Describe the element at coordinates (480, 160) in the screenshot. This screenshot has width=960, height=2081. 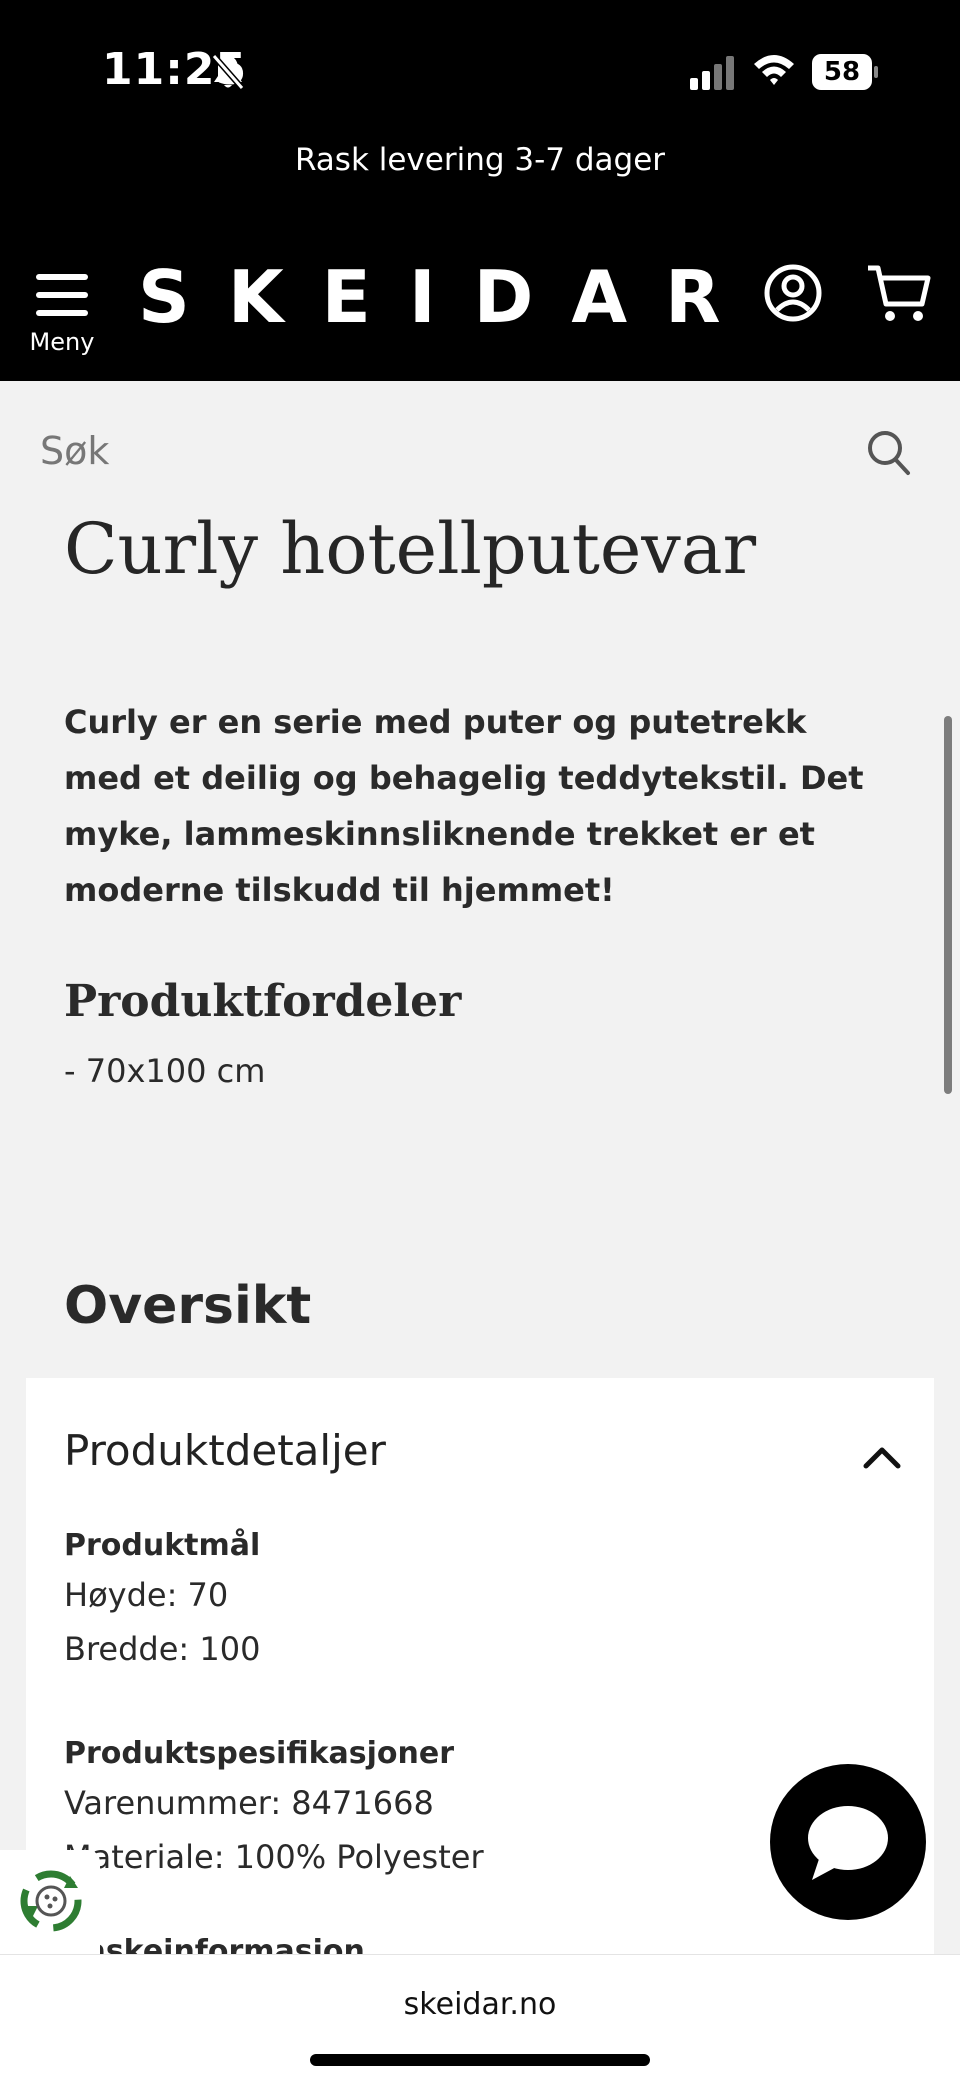
I see `promo-banner: Rask levering 3-7 dager` at that location.